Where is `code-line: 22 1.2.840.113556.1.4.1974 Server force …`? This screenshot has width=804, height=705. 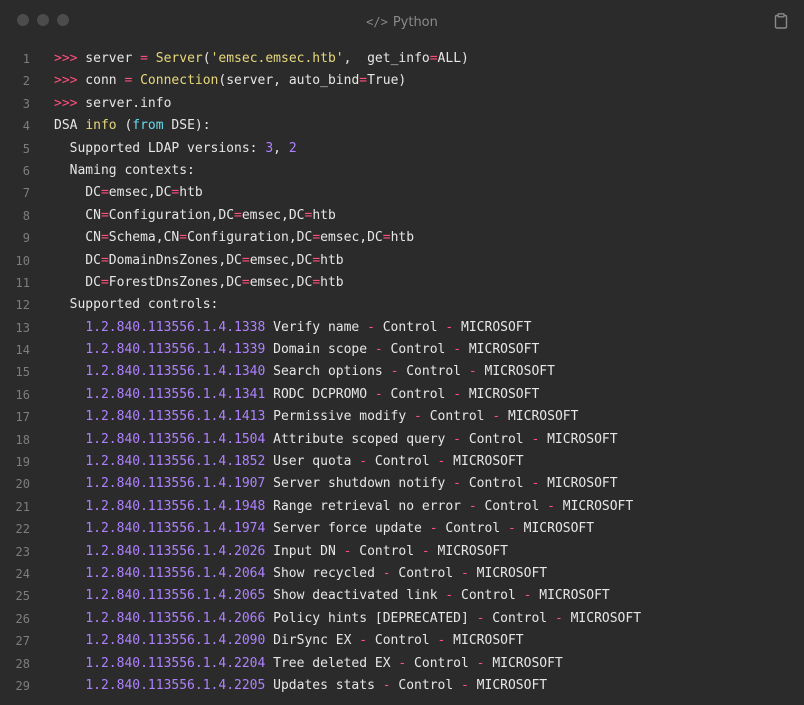 code-line: 22 1.2.840.113556.1.4.1974 Server force … is located at coordinates (402, 529).